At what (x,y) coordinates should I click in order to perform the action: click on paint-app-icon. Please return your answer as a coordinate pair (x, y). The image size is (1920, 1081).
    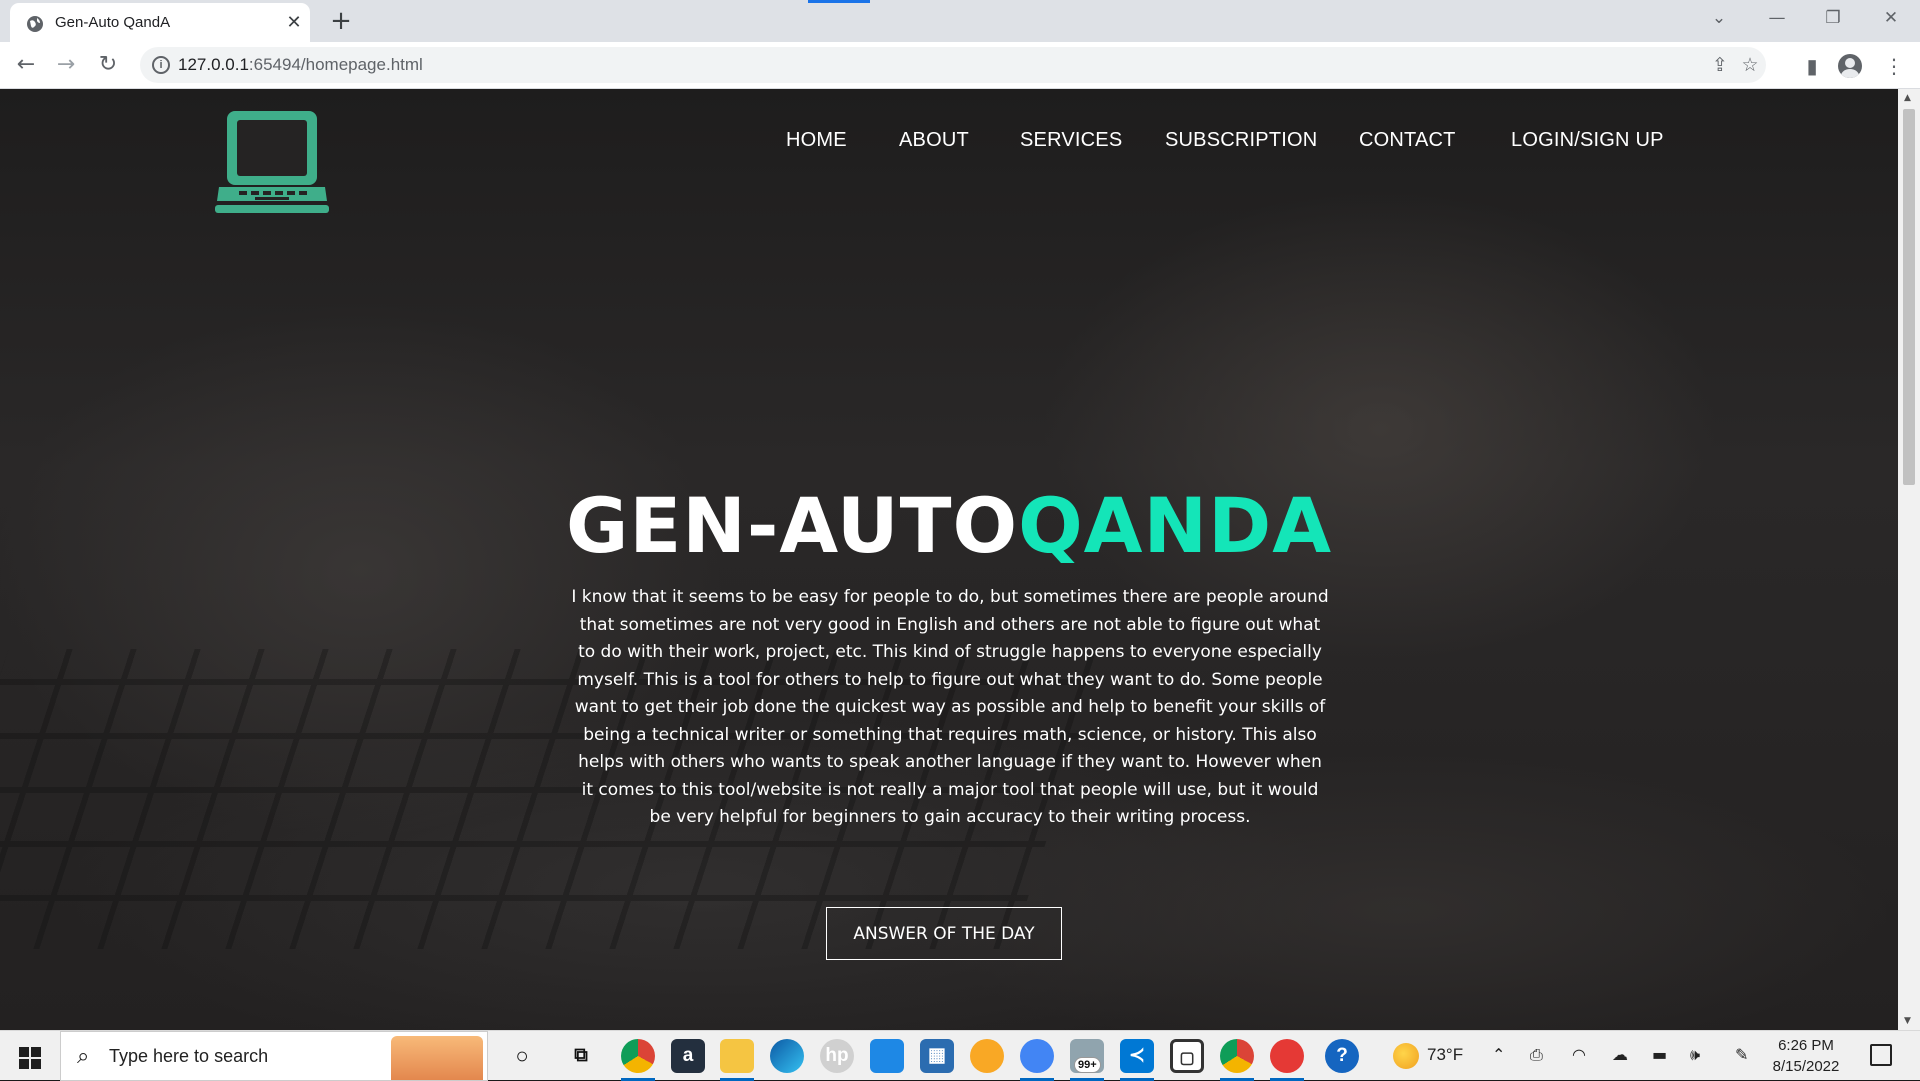
    Looking at the image, I should click on (1287, 1060).